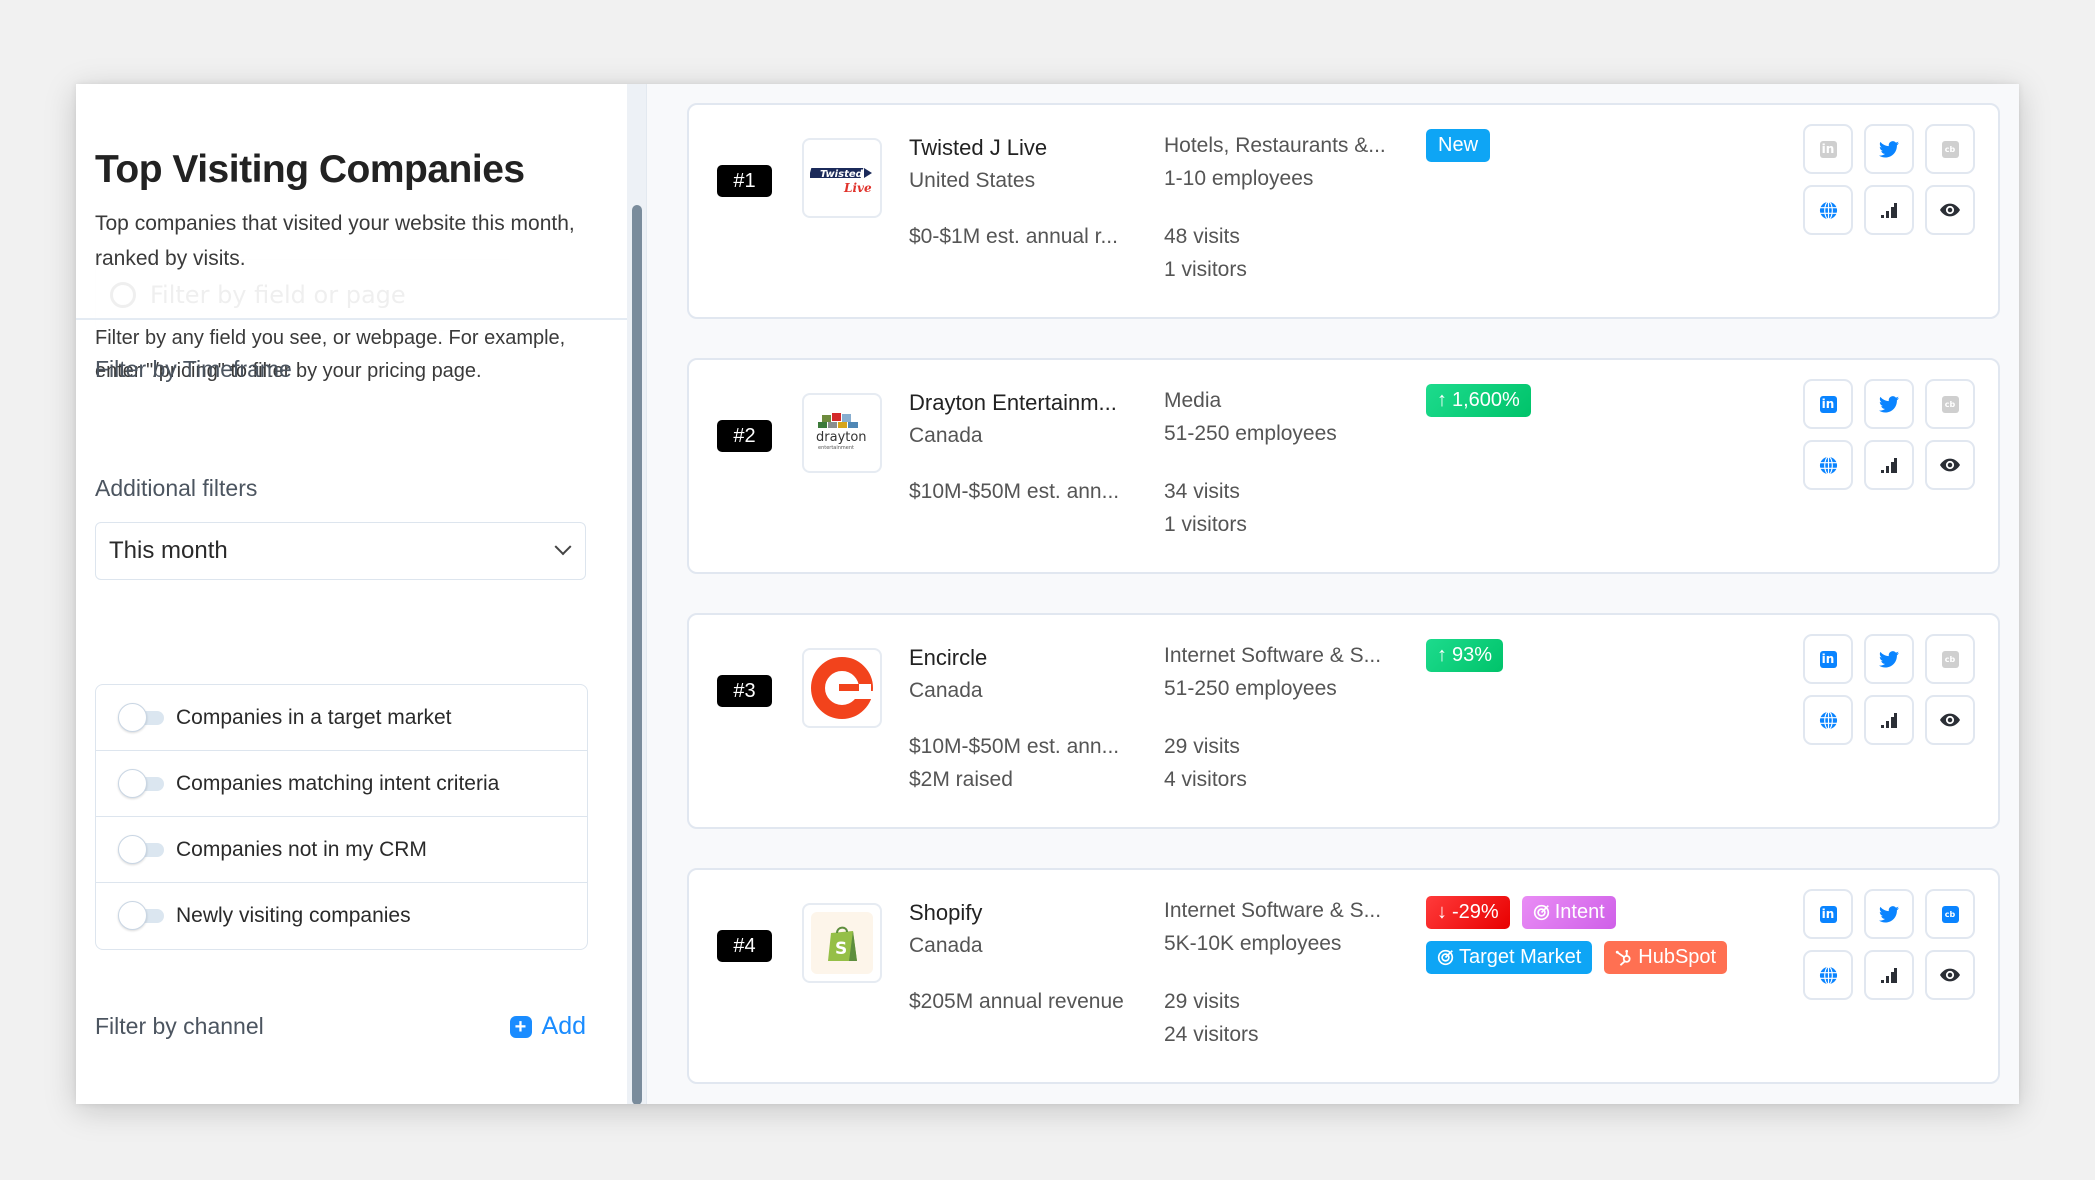 The width and height of the screenshot is (2095, 1180). Describe the element at coordinates (1202, 491) in the screenshot. I see `visit-count: 34 visits` at that location.